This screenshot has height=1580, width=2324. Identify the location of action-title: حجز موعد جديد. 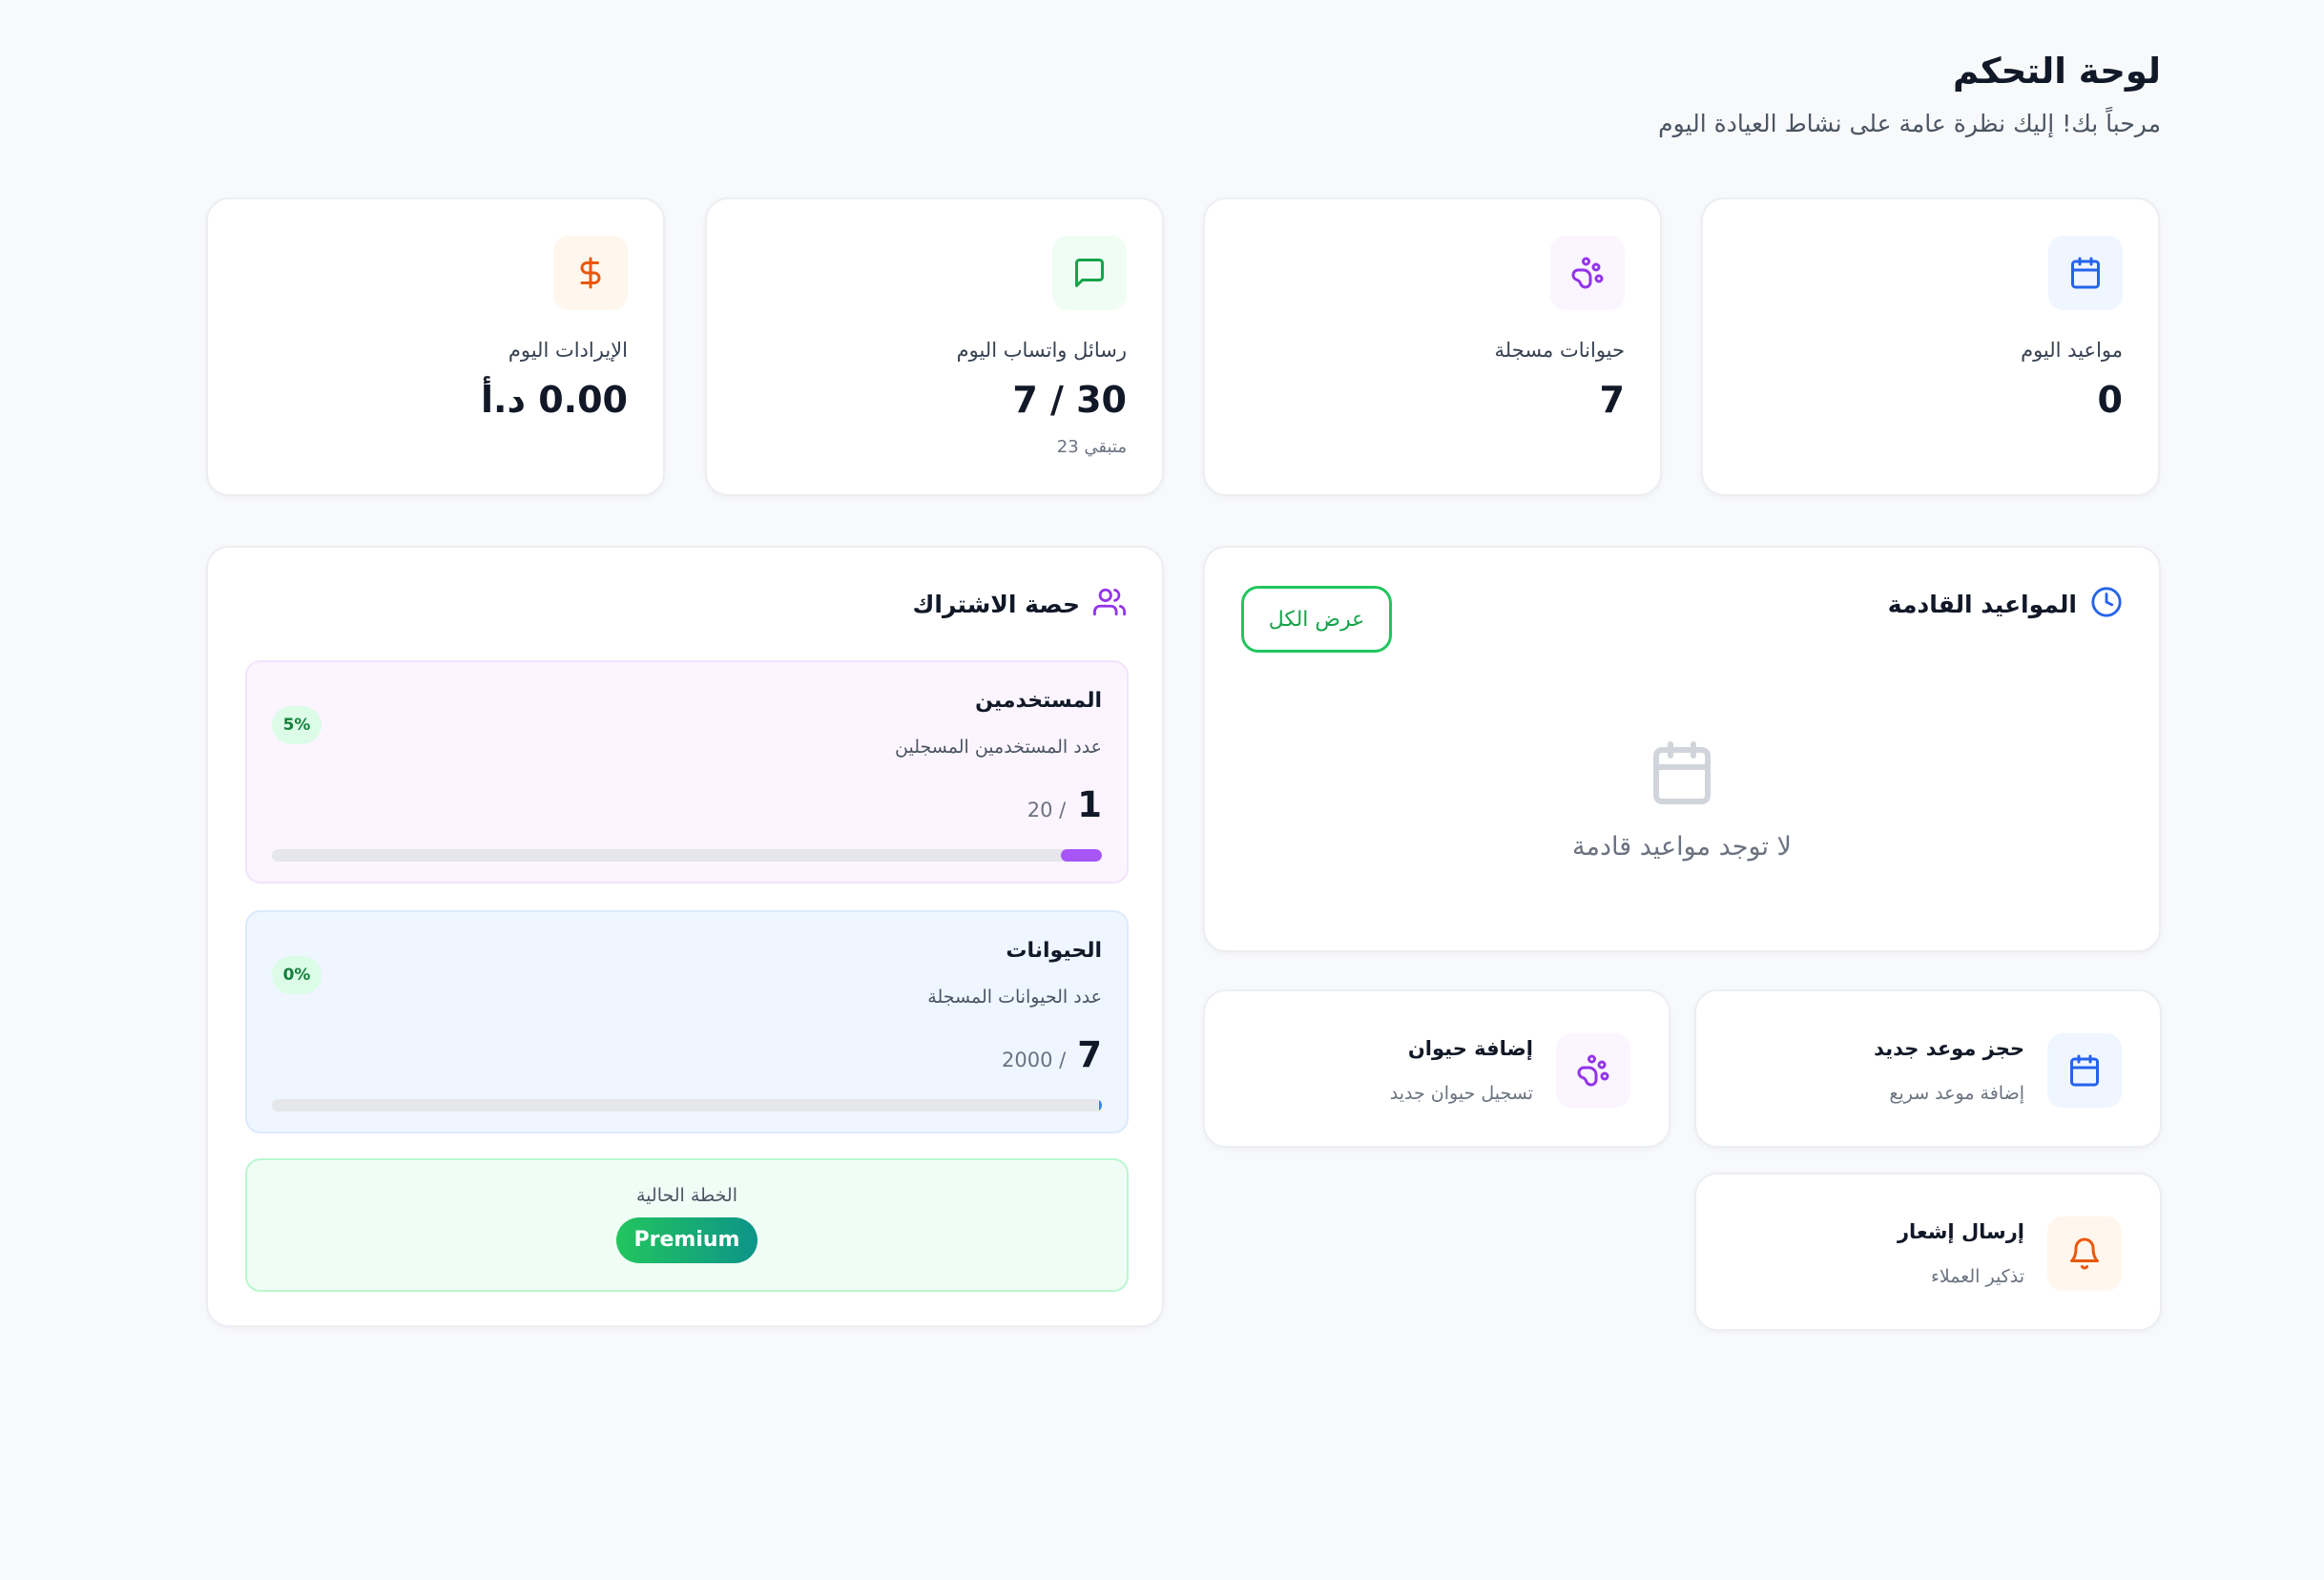
(1949, 1048).